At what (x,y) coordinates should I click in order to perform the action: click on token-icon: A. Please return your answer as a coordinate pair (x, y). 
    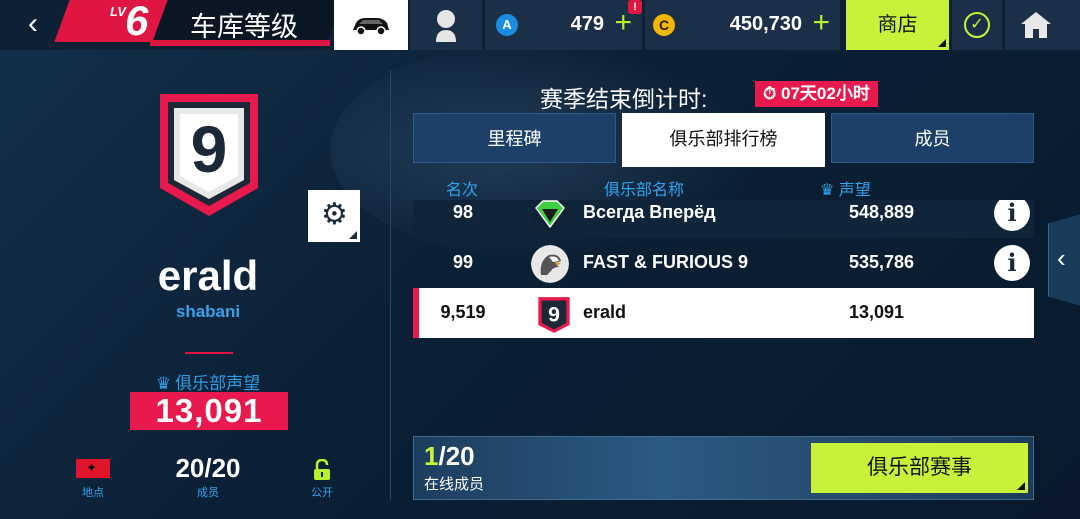
    Looking at the image, I should click on (507, 25).